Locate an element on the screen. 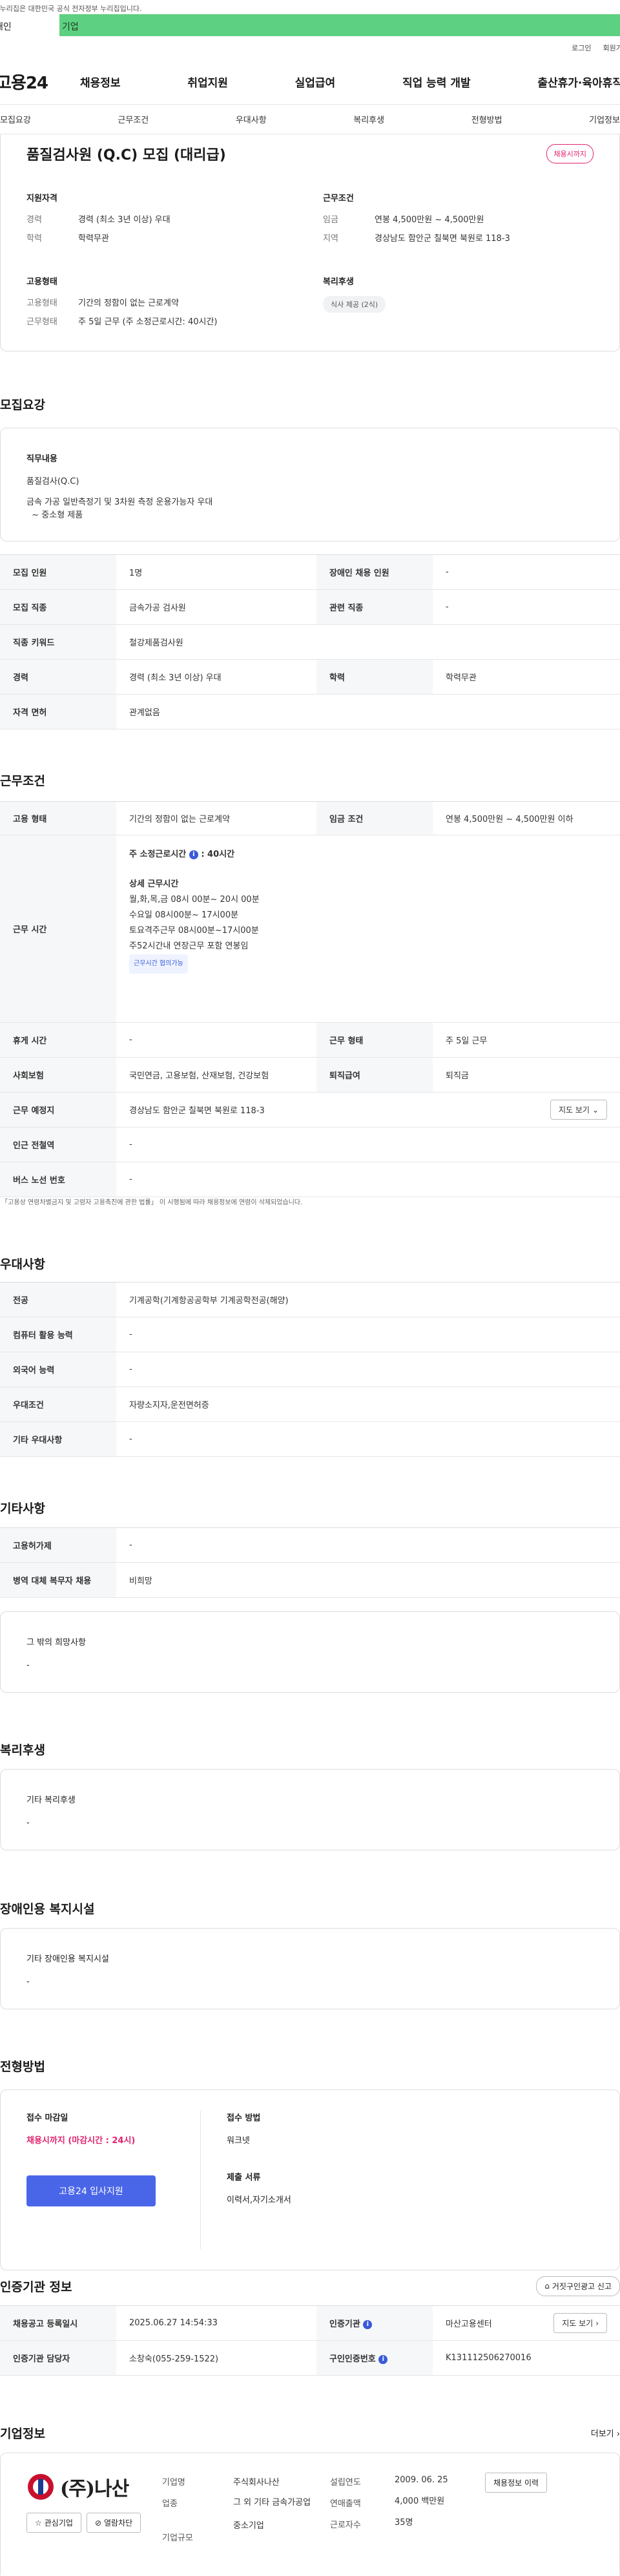 The width and height of the screenshot is (620, 2576). chevron-right-icon: › is located at coordinates (597, 2323).